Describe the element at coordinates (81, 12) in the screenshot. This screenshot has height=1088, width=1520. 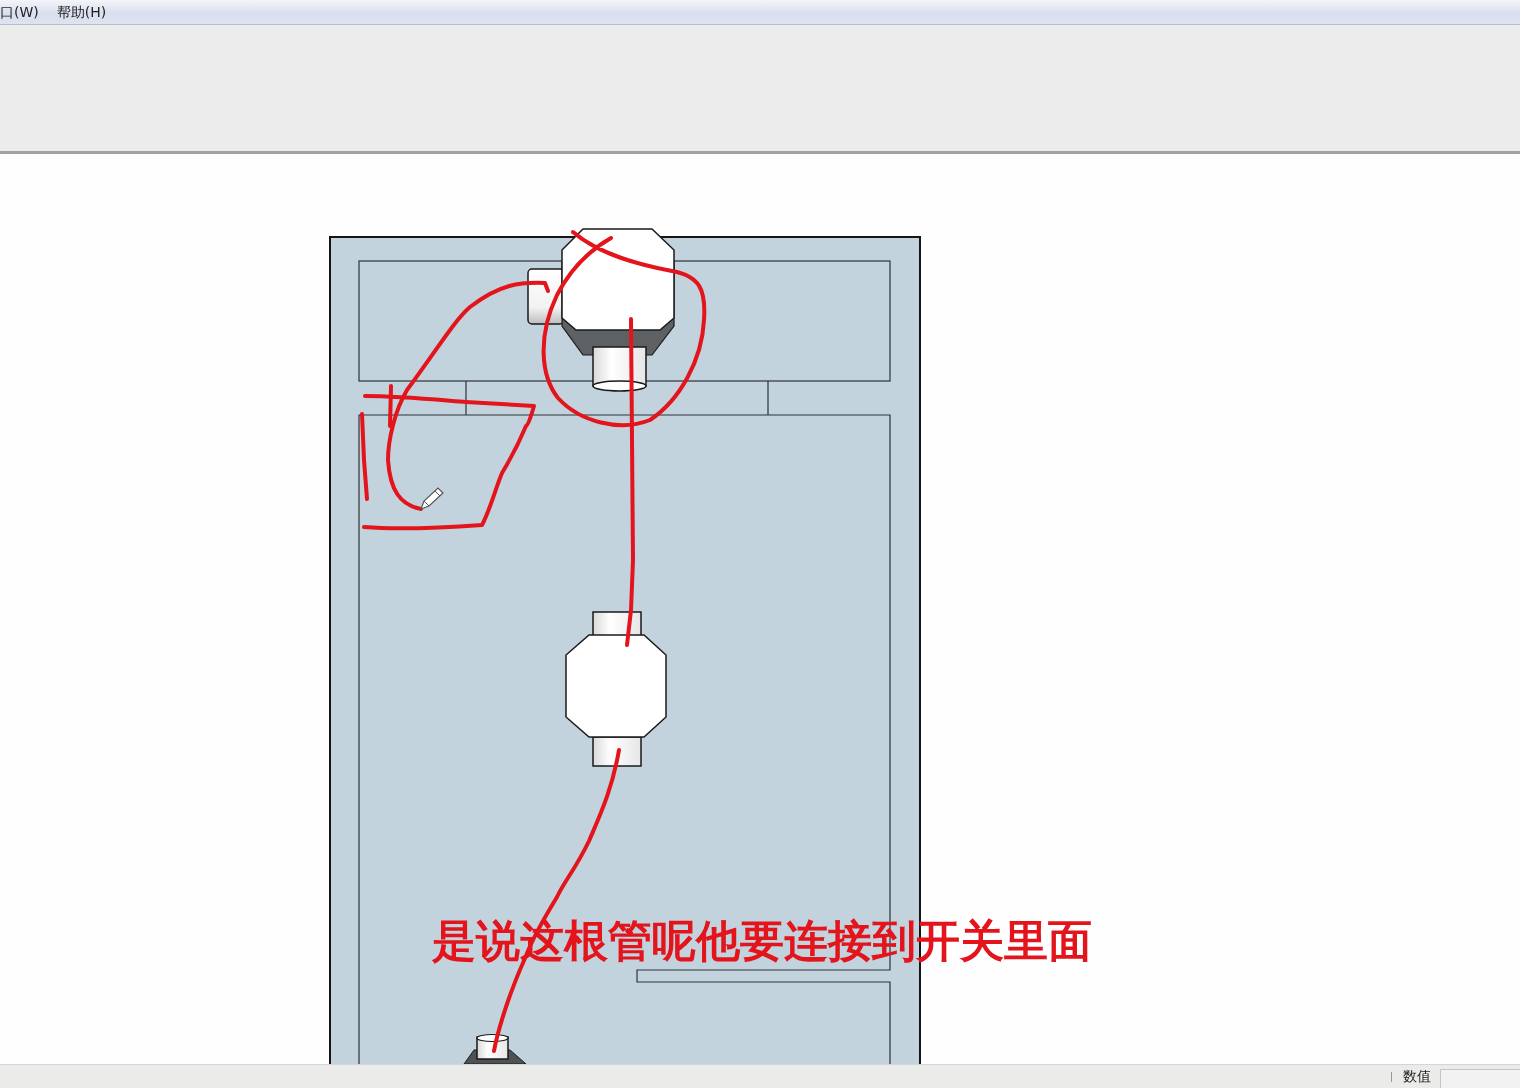
I see `menu-item: 帮助(H)` at that location.